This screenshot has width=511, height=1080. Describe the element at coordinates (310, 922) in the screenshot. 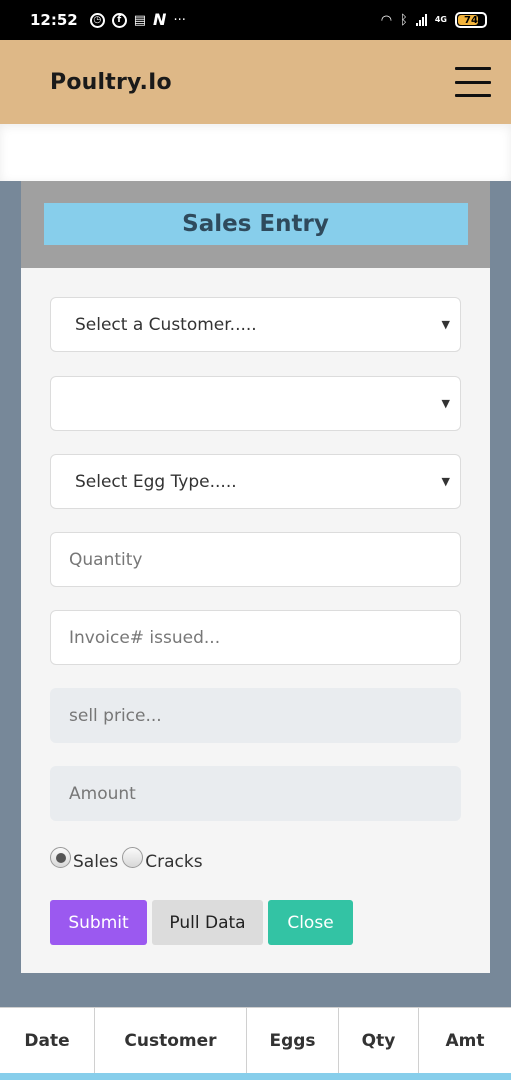

I see `close-button: Close` at that location.